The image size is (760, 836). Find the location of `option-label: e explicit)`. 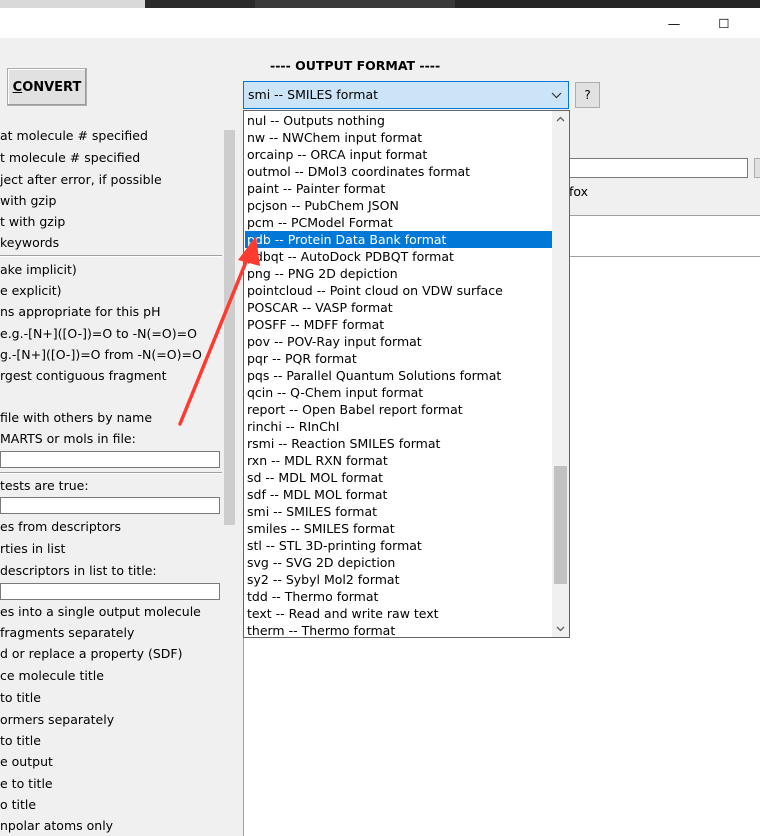

option-label: e explicit) is located at coordinates (31, 291).